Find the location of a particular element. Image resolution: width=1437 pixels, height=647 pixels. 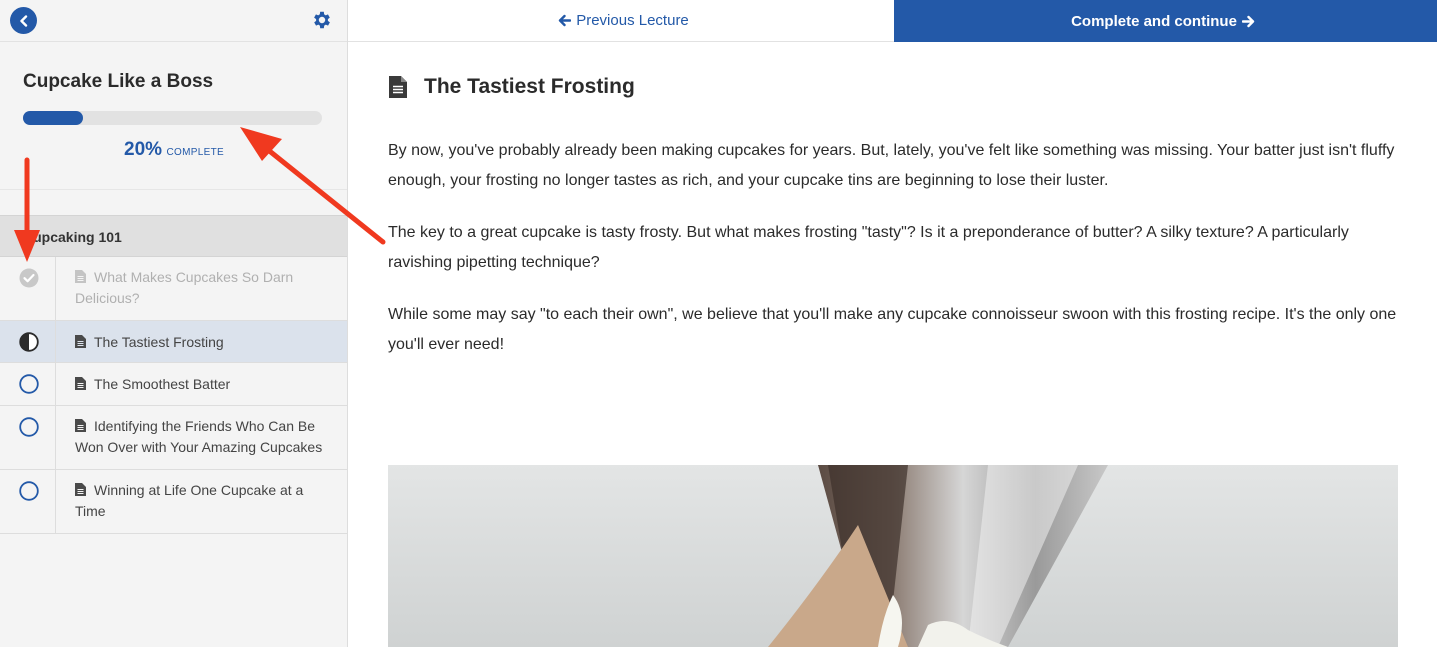

half-circle-icon is located at coordinates (29, 342).